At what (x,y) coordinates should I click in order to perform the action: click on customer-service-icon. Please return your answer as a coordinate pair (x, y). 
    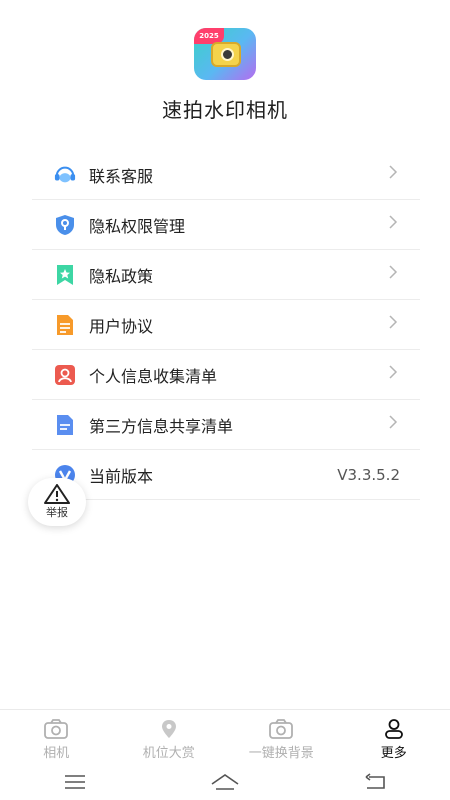
    Looking at the image, I should click on (65, 175).